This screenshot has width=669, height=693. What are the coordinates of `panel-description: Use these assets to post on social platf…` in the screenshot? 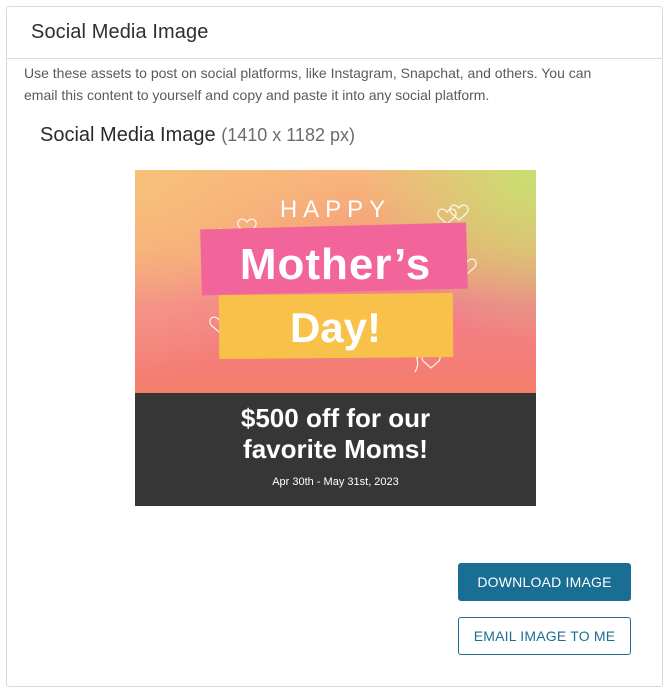 It's located at (308, 84).